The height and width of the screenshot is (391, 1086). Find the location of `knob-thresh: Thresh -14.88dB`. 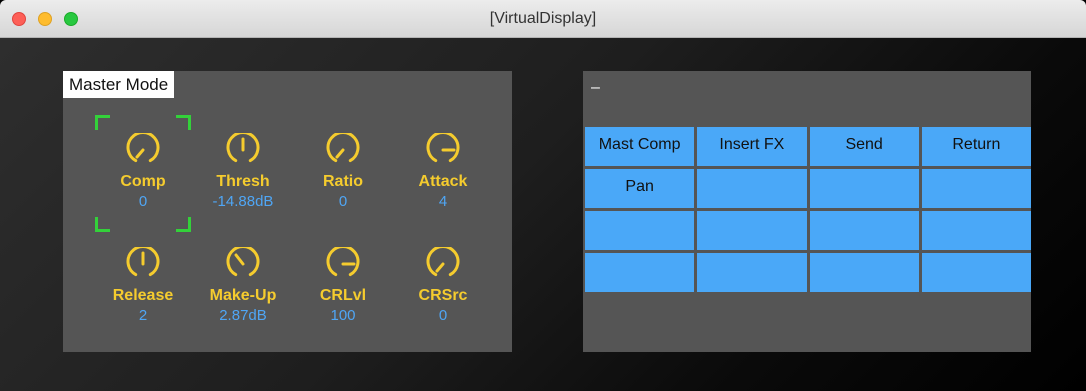

knob-thresh: Thresh -14.88dB is located at coordinates (243, 171).